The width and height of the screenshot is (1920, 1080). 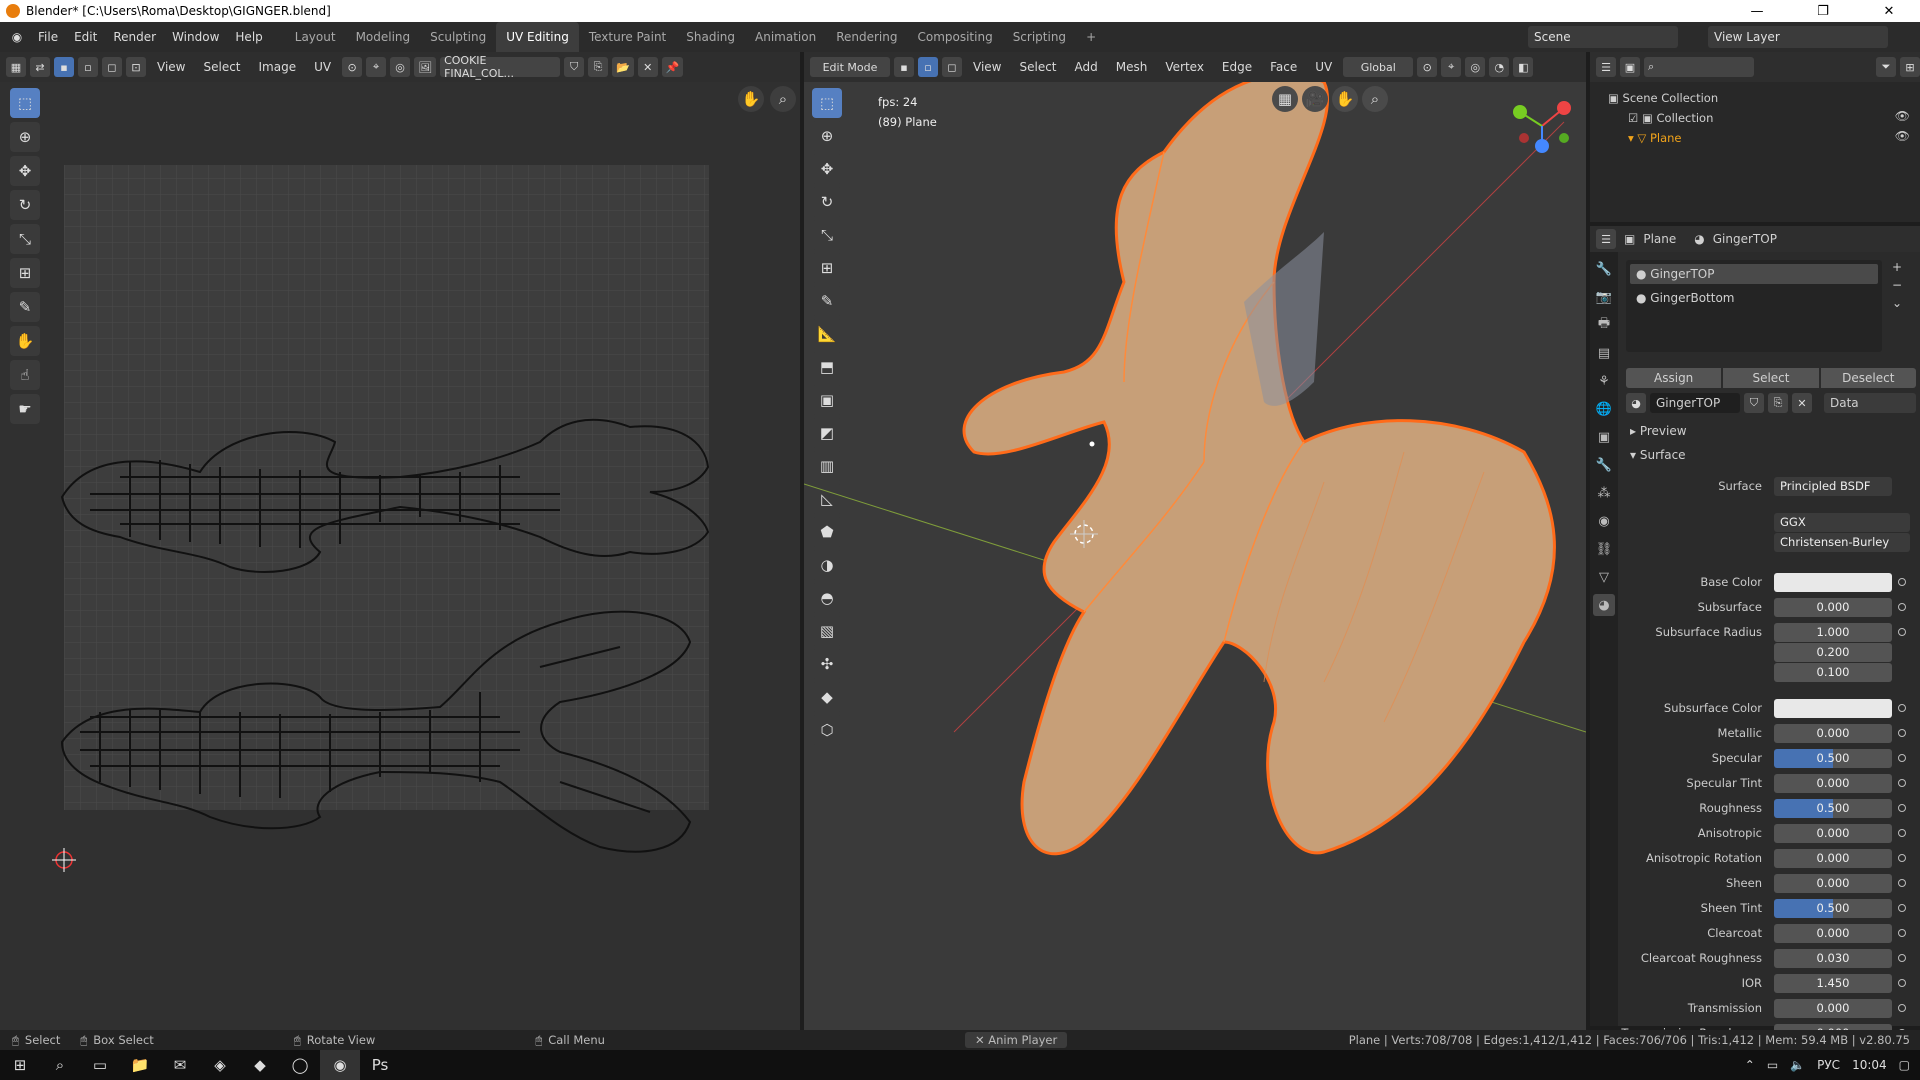 I want to click on volume-icon: 🔈, so click(x=1797, y=1065).